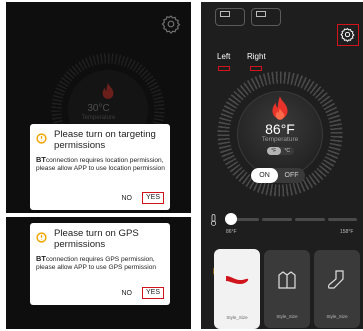 Image resolution: width=363 pixels, height=331 pixels. Describe the element at coordinates (288, 151) in the screenshot. I see `celsius-option: °C` at that location.